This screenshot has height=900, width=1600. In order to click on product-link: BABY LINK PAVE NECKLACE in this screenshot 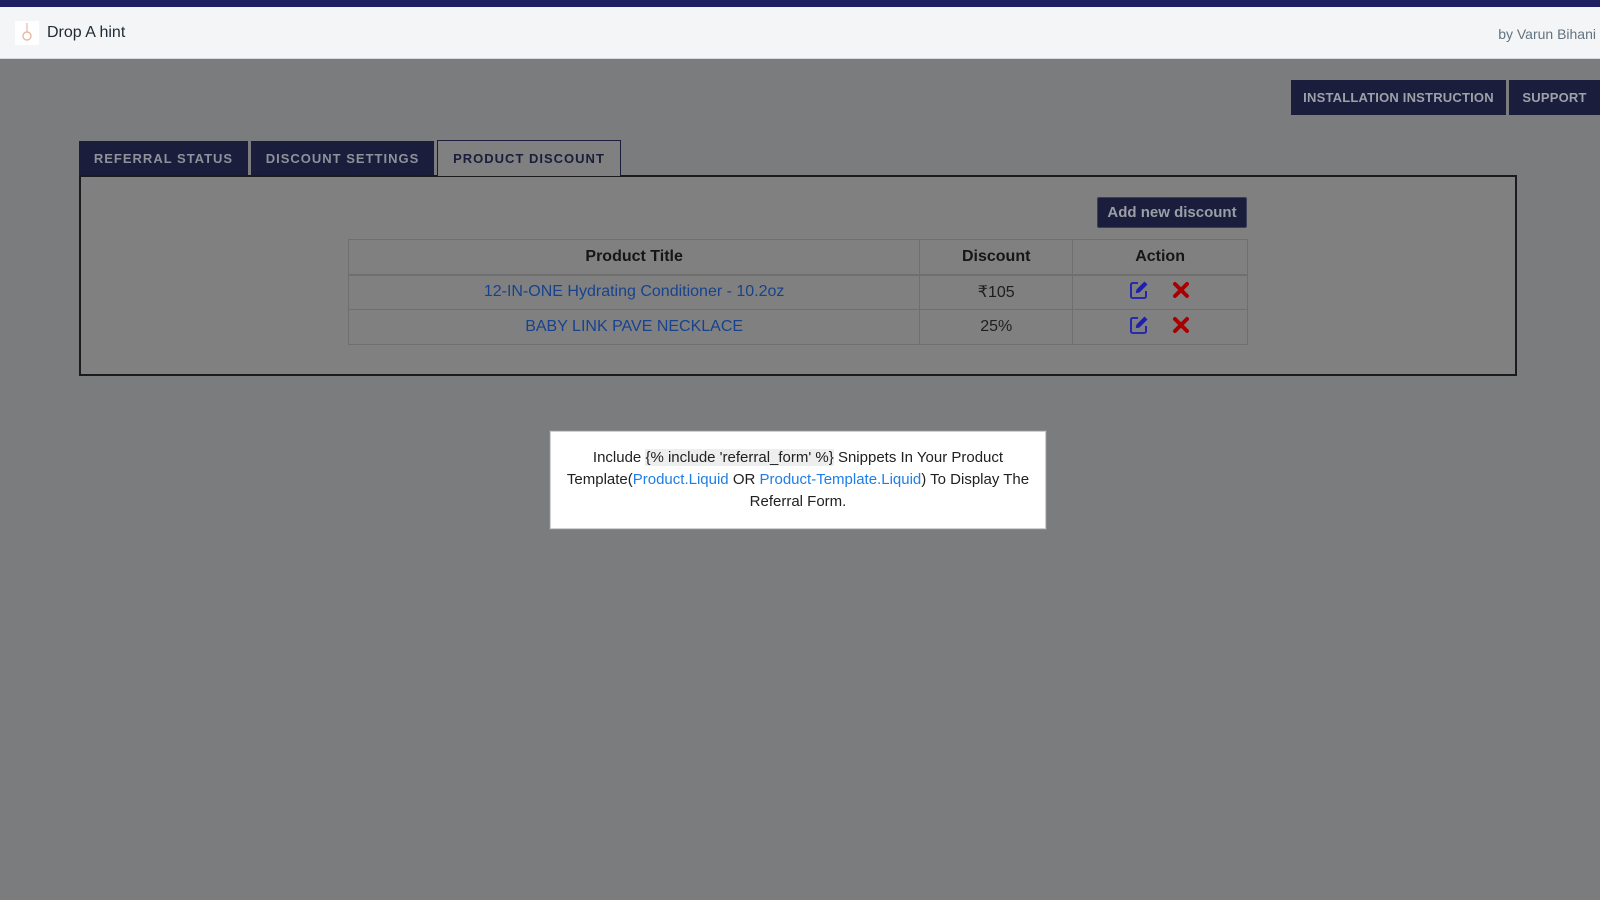, I will do `click(634, 326)`.